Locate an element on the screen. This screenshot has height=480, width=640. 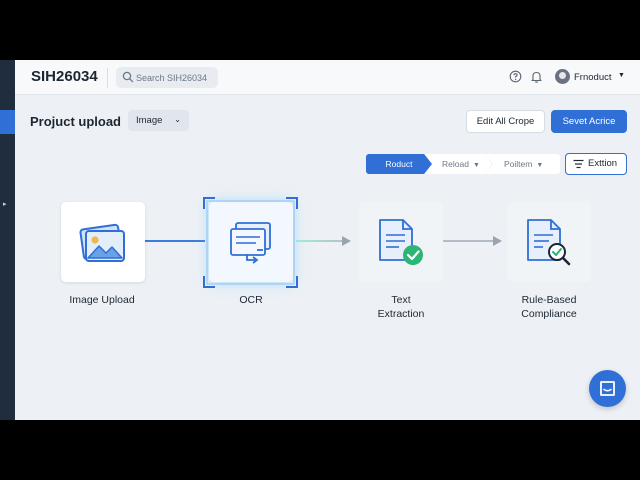
type-select: Image ⌄ is located at coordinates (158, 120).